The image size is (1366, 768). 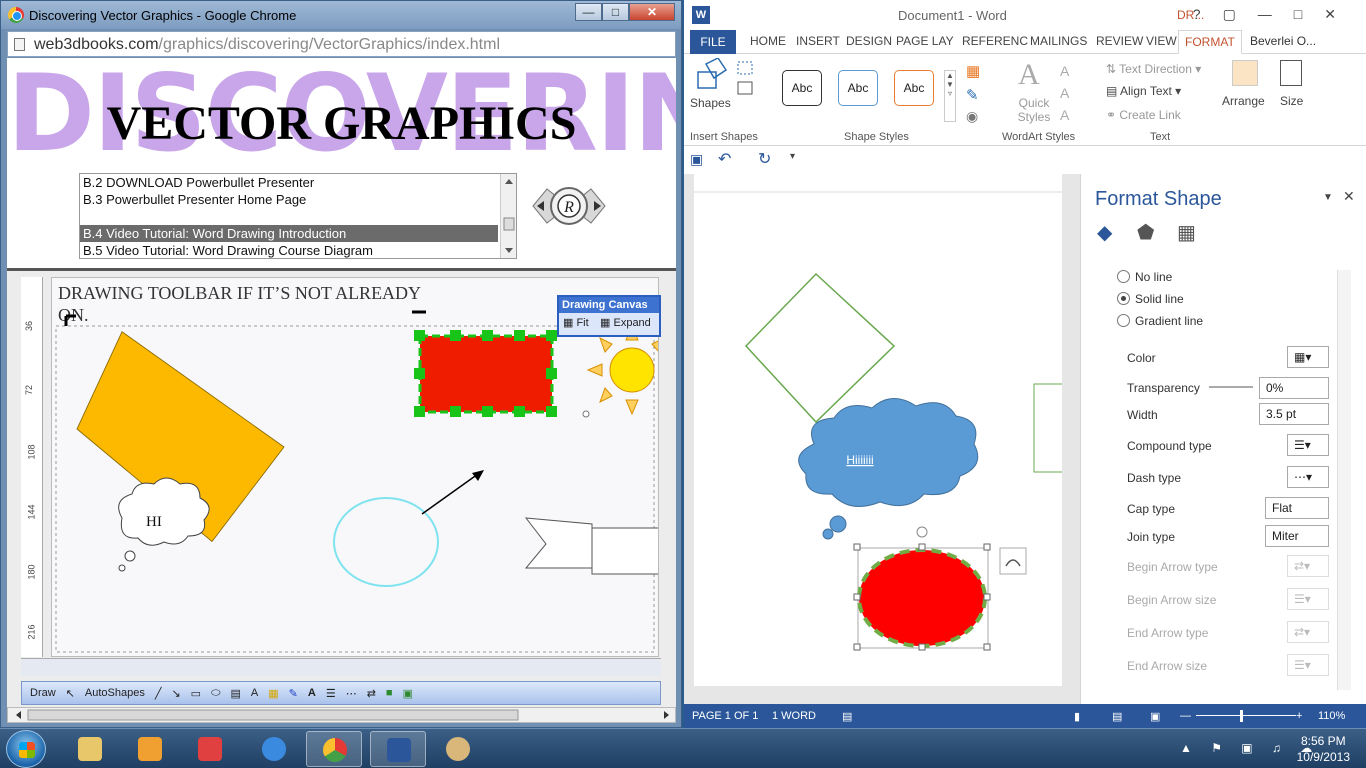 What do you see at coordinates (1064, 93) in the screenshot?
I see `text-fill-icons: AAA` at bounding box center [1064, 93].